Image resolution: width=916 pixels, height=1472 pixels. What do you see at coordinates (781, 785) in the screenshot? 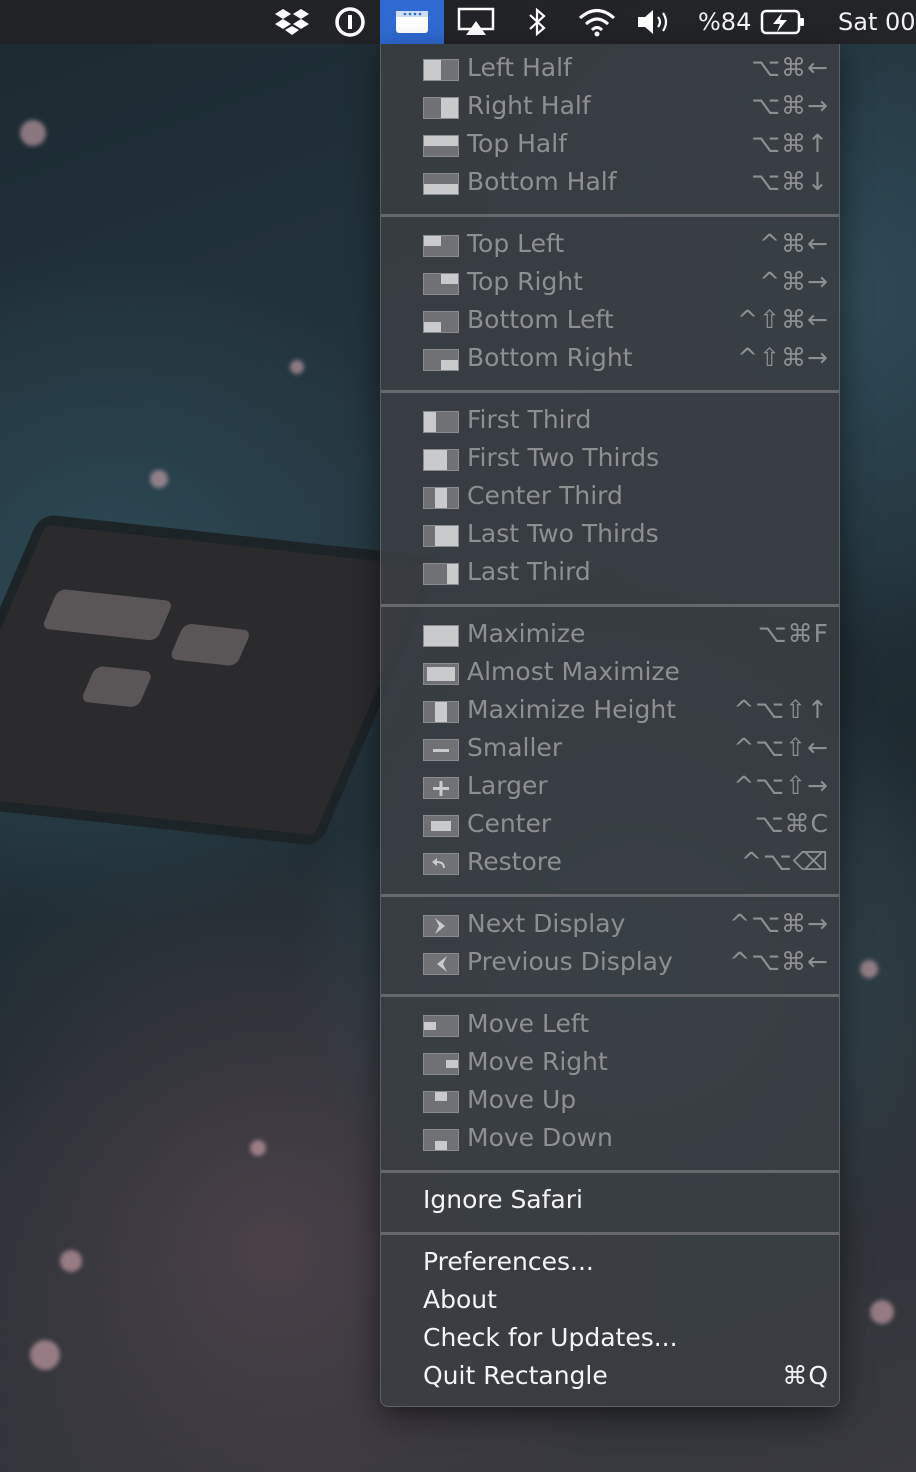
I see `menu-item-shortcut: ^⌥⇧→` at bounding box center [781, 785].